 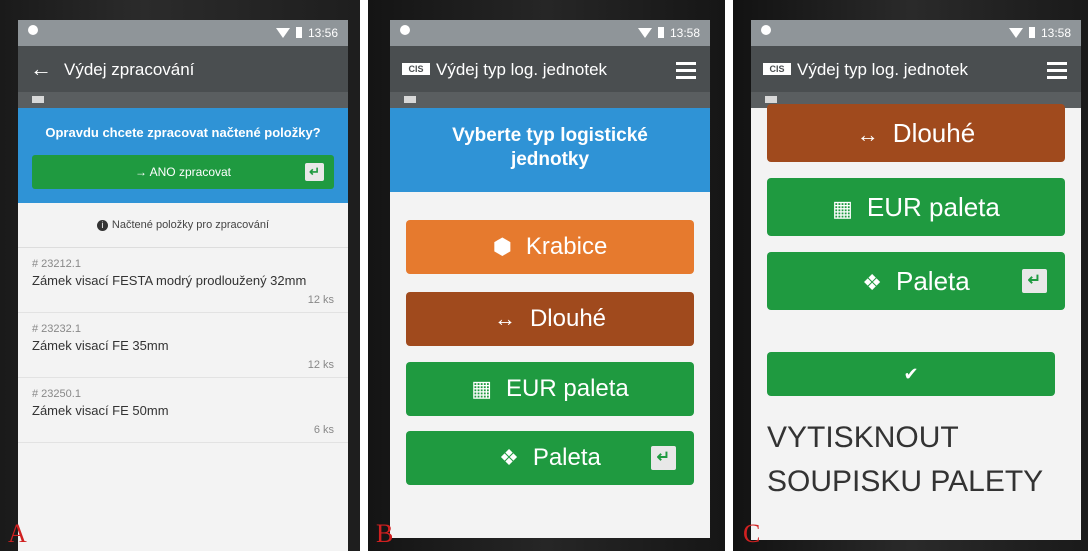 I want to click on selection-heading: Vyberte typ logistické jednotky, so click(x=550, y=150).